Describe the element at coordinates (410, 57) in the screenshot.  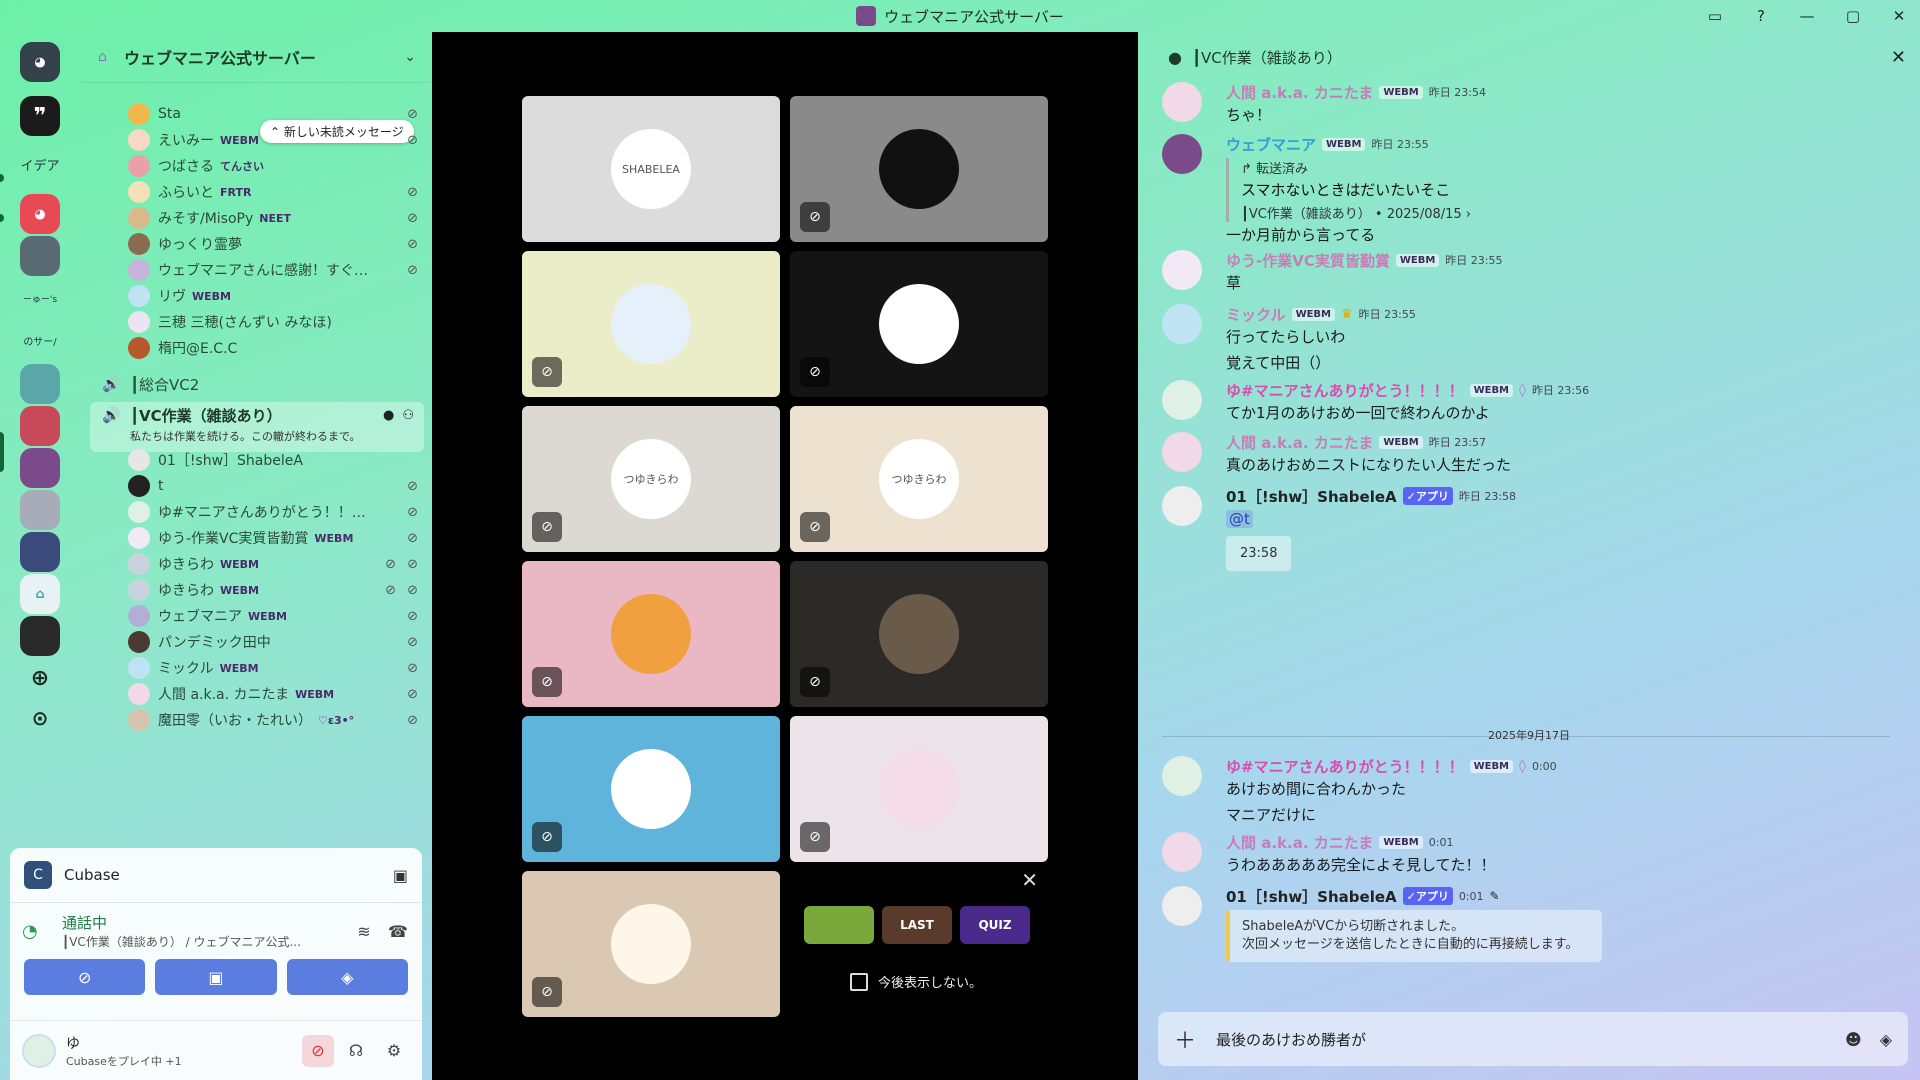
I see `chevron-down-icon: ⌄` at that location.